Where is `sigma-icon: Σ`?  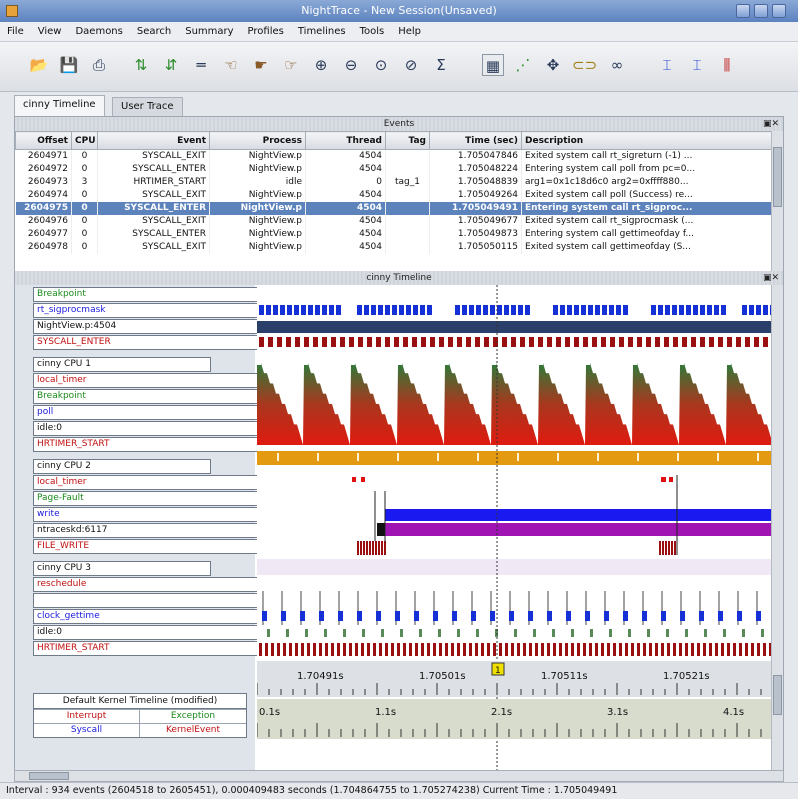 sigma-icon: Σ is located at coordinates (441, 65).